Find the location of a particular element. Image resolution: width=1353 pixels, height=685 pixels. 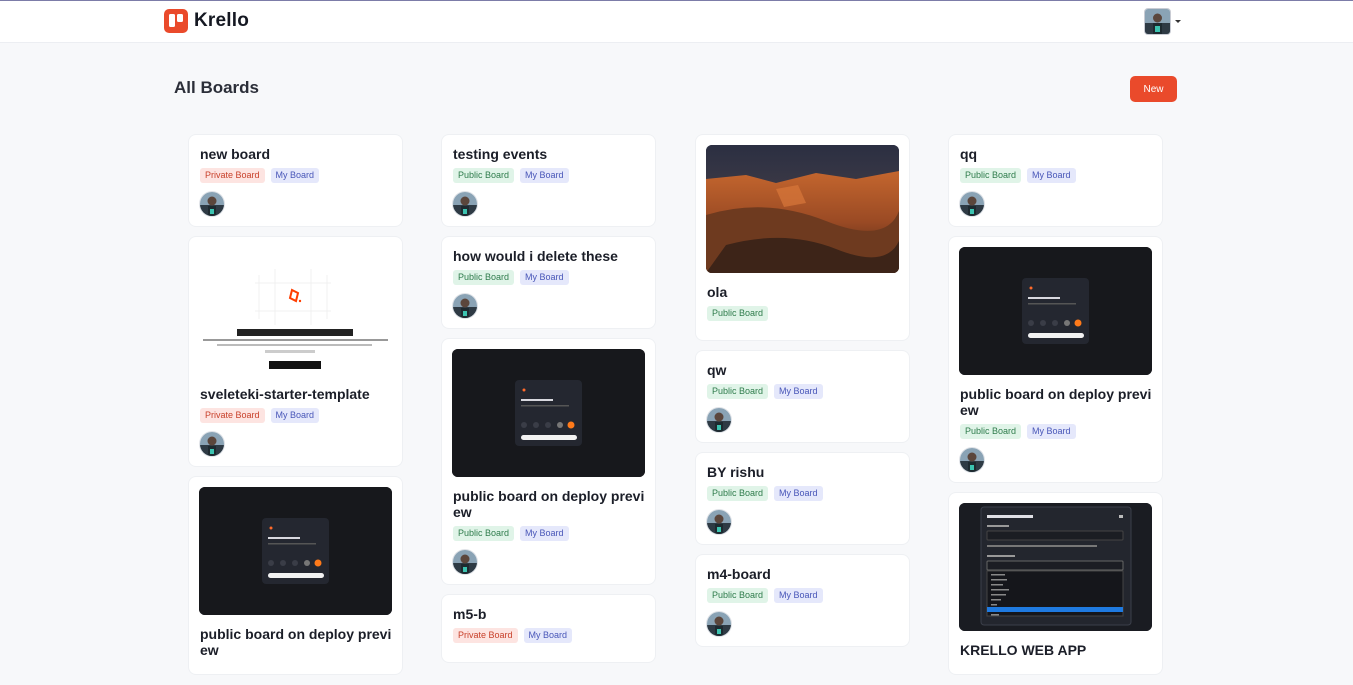

user-menu is located at coordinates (1162, 21).